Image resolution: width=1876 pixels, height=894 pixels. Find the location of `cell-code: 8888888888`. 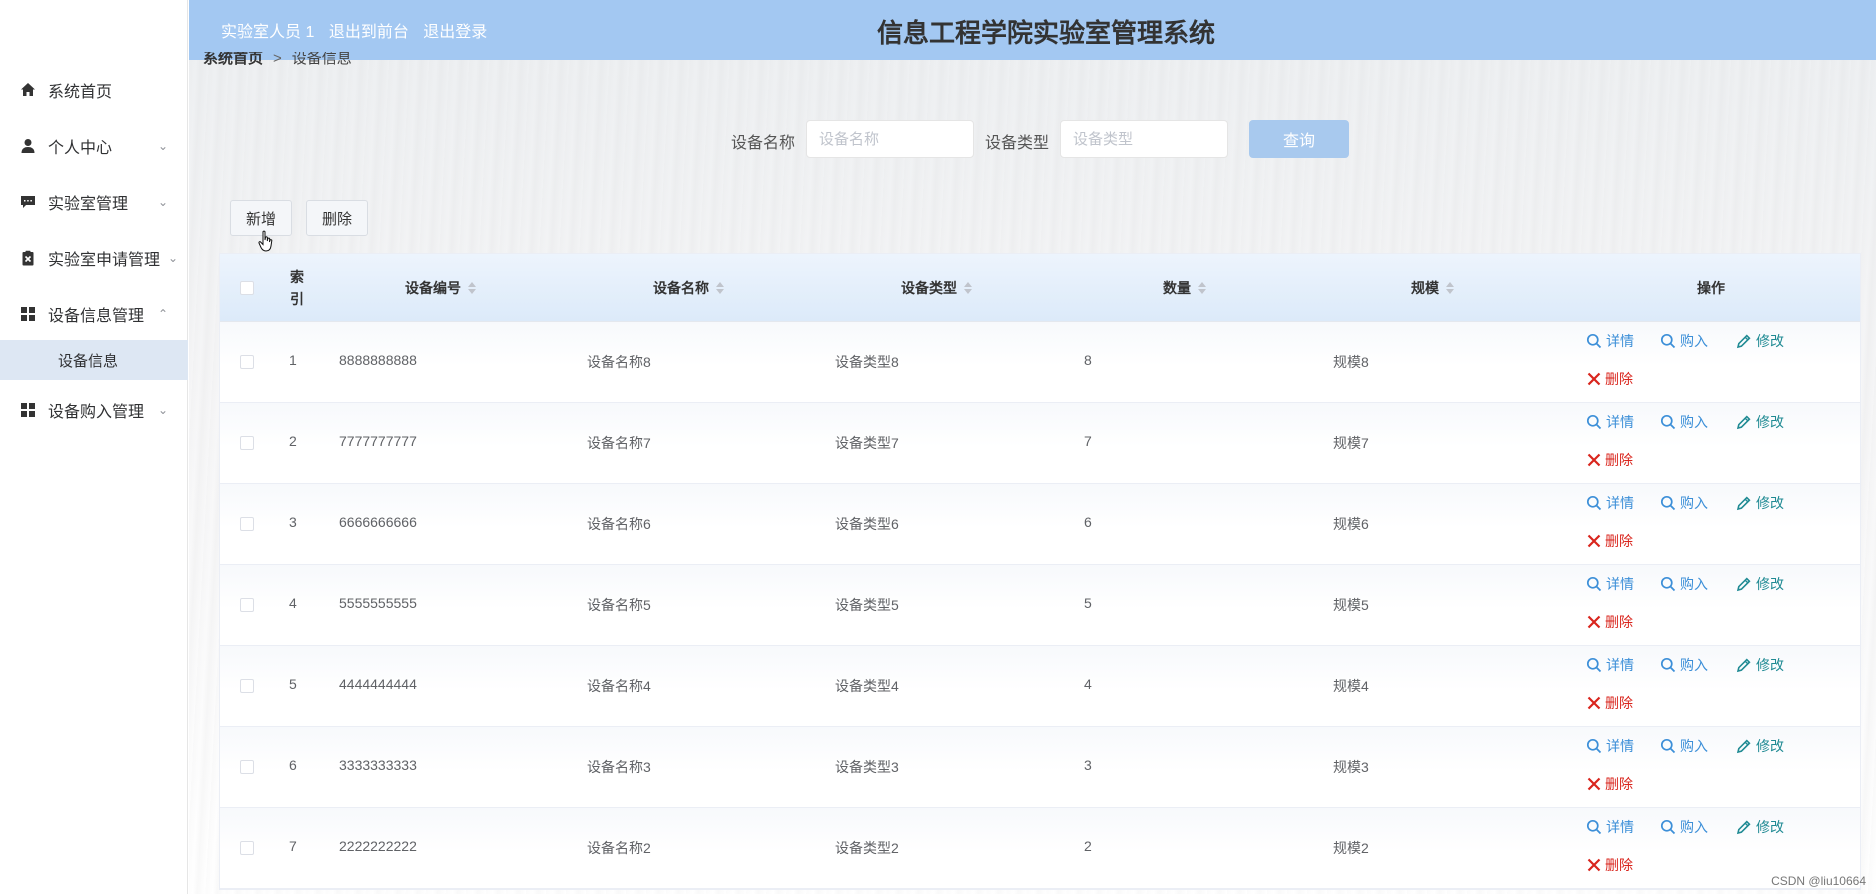

cell-code: 8888888888 is located at coordinates (378, 360).